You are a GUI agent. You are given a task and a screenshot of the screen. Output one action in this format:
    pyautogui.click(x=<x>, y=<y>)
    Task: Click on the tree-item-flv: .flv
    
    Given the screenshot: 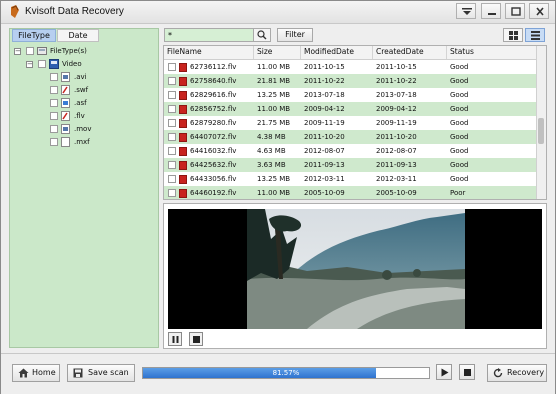 What is the action you would take?
    pyautogui.click(x=100, y=116)
    